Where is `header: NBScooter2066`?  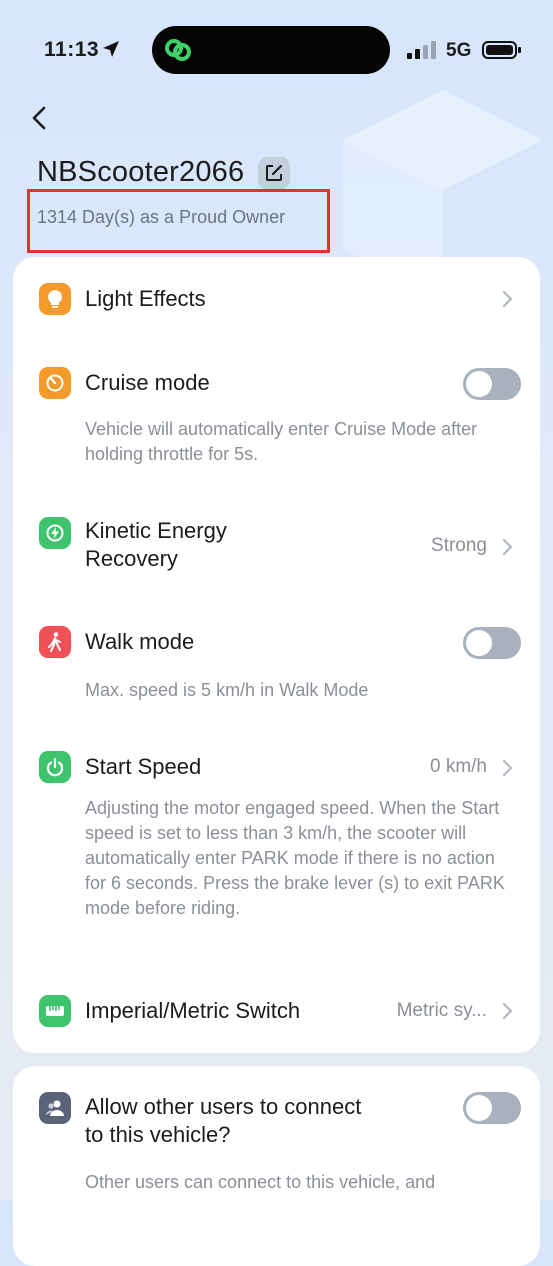 header: NBScooter2066 is located at coordinates (164, 172).